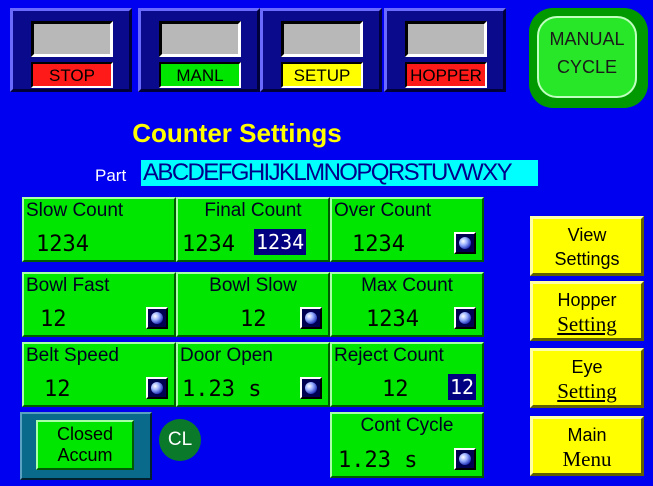  Describe the element at coordinates (72, 75) in the screenshot. I see `stop-label: STOP` at that location.